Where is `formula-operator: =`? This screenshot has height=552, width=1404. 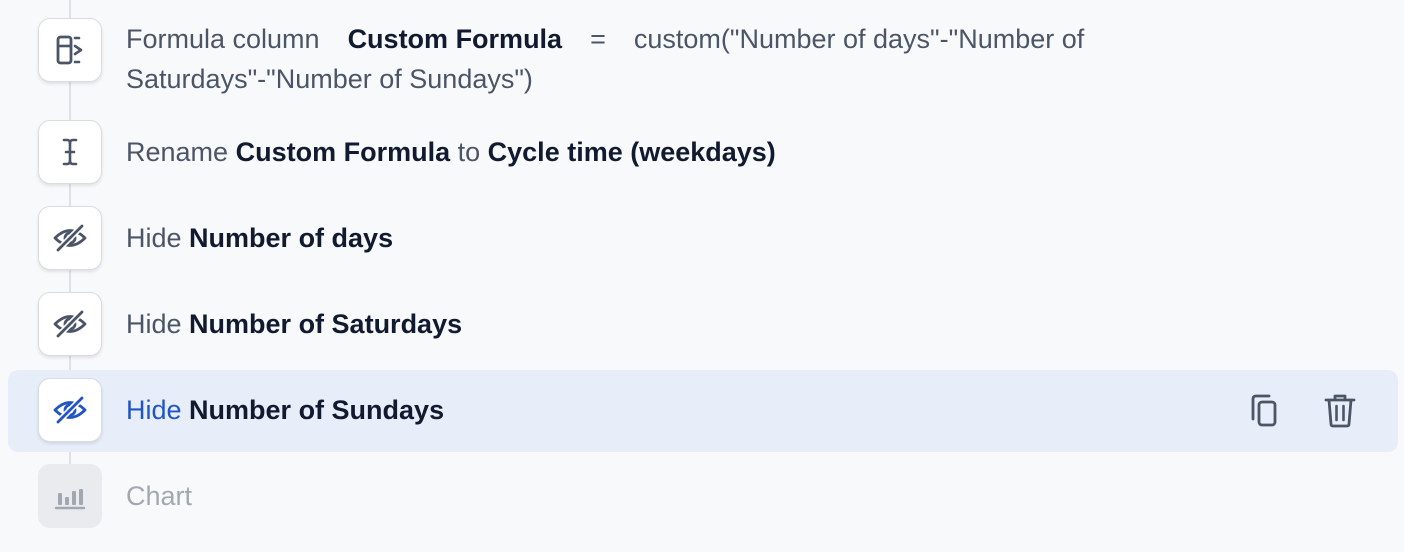
formula-operator: = is located at coordinates (598, 39).